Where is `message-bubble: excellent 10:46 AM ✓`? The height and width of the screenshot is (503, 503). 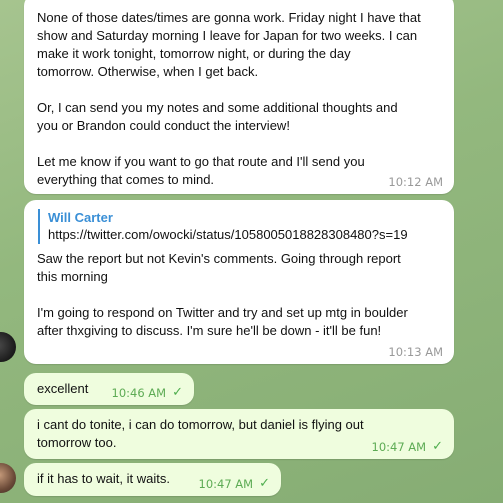
message-bubble: excellent 10:46 AM ✓ is located at coordinates (109, 389).